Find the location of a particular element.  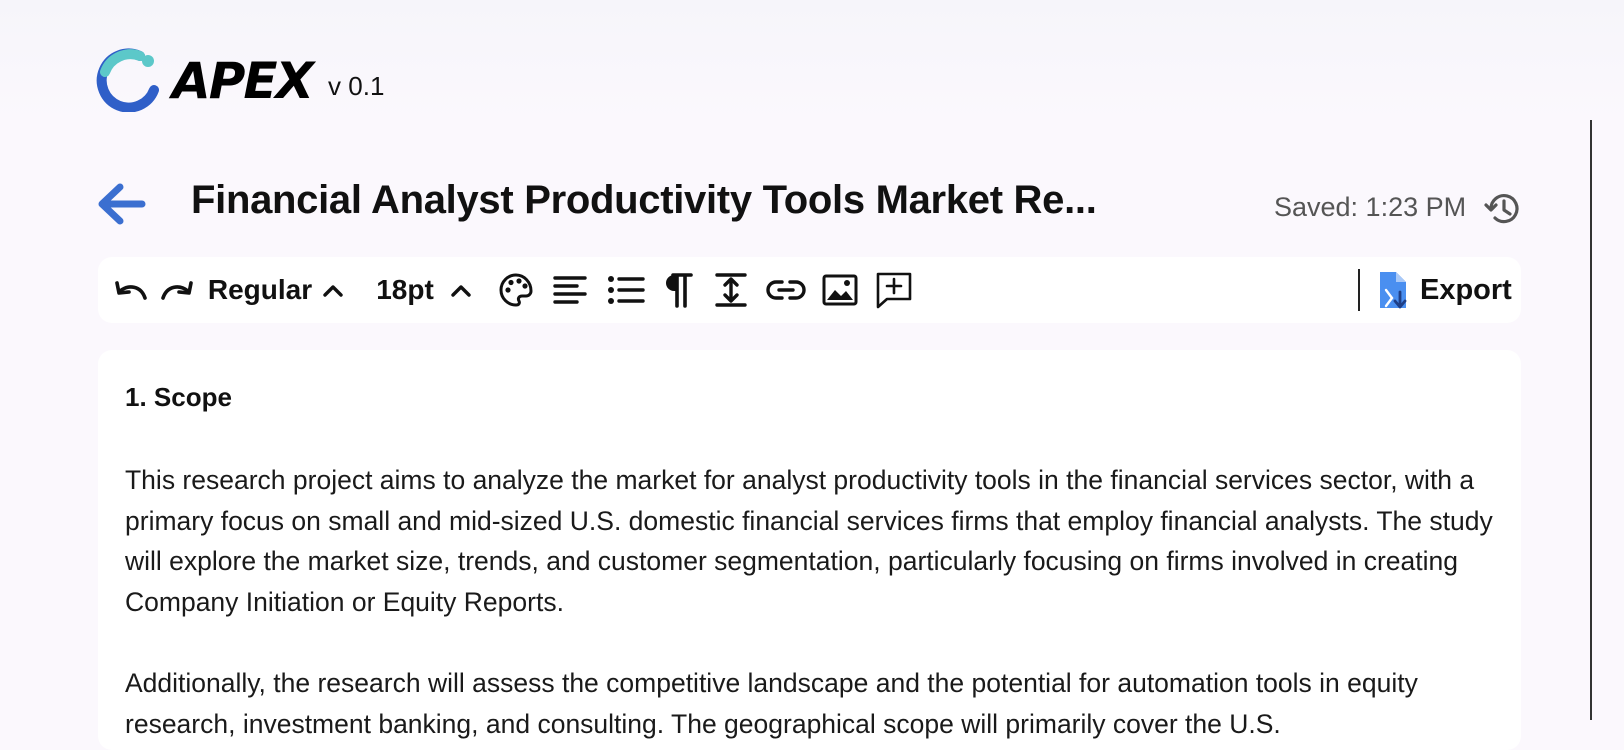

insert-link-button is located at coordinates (786, 290).